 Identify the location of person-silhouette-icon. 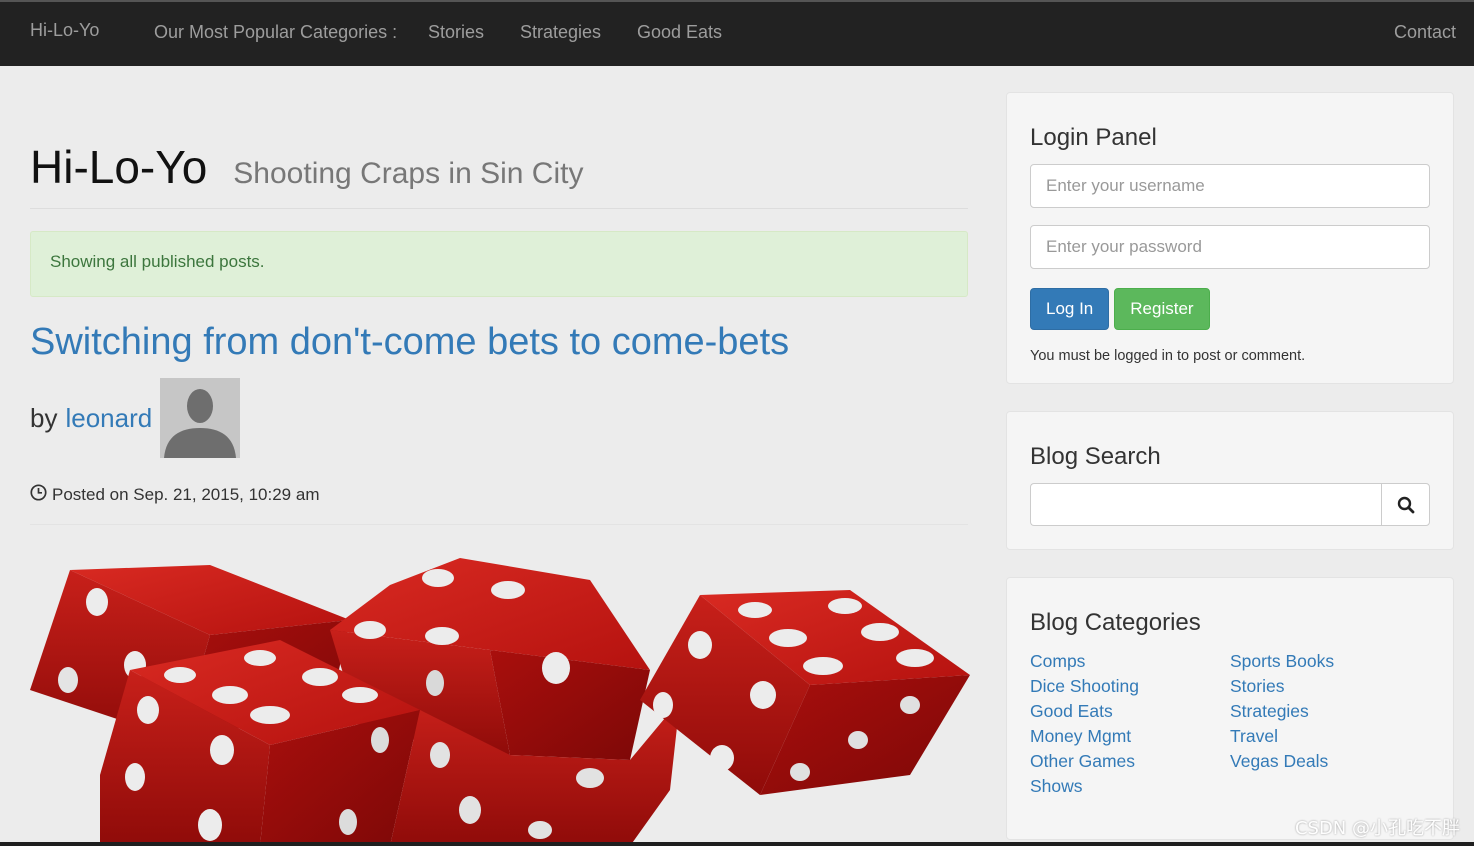
(200, 418).